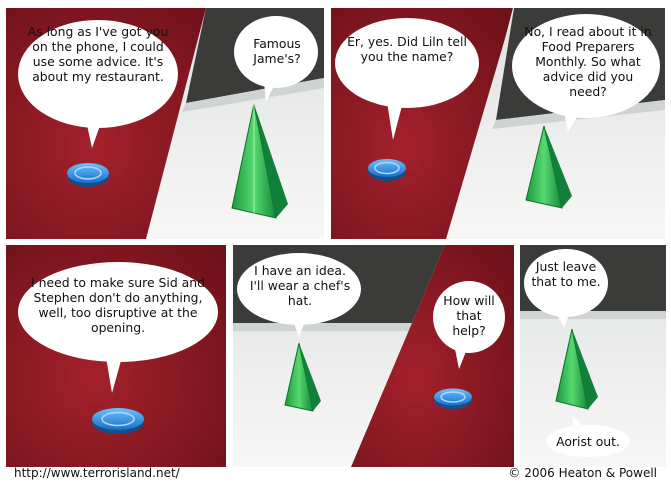 Image resolution: width=671 pixels, height=488 pixels. I want to click on copyright-notice: © 2006 Heaton & Powell, so click(582, 473).